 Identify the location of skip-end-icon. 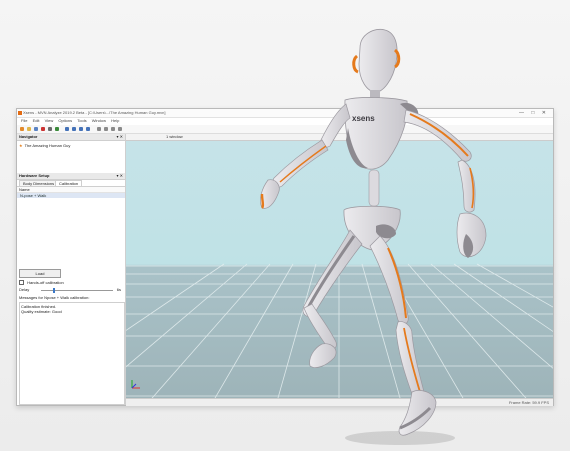
(88, 129).